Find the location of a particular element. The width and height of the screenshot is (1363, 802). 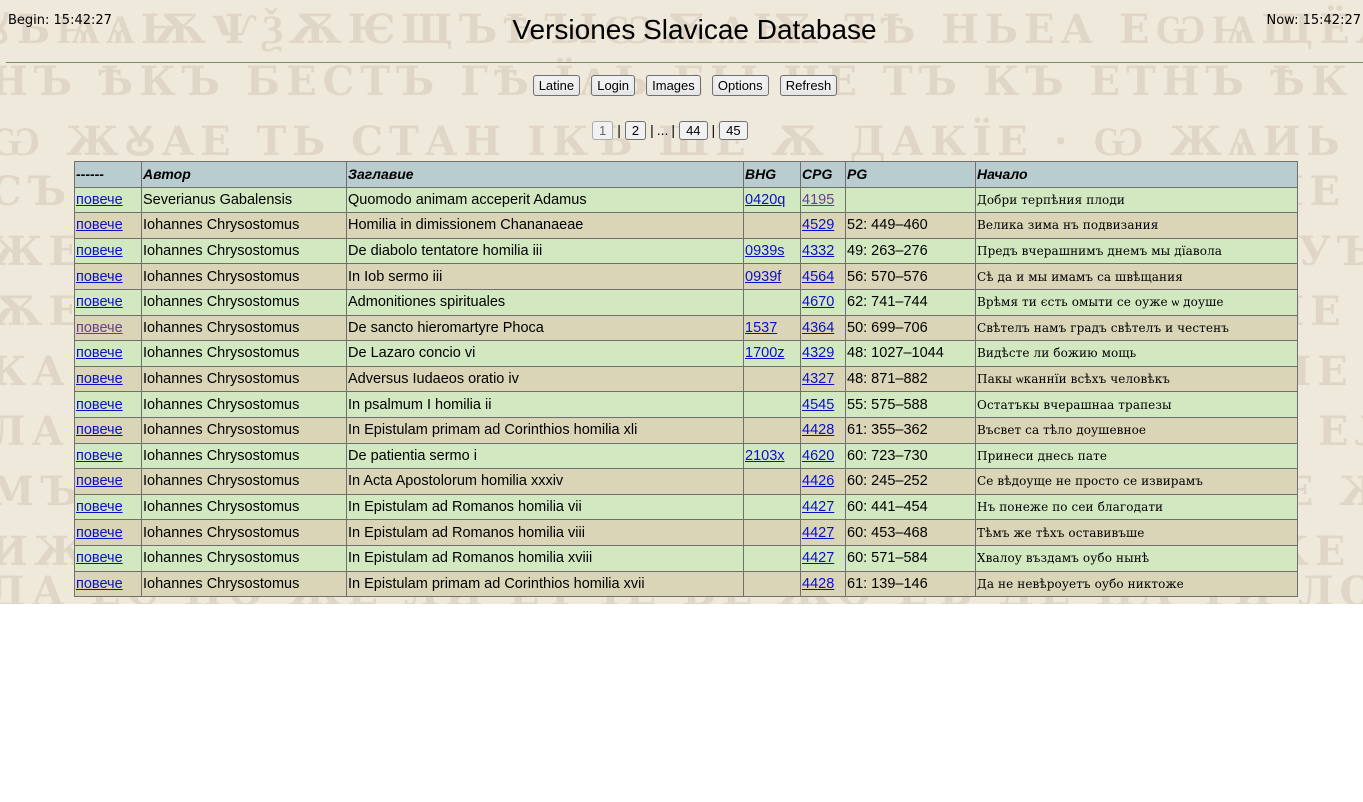

column-header-author: Автор is located at coordinates (244, 174).